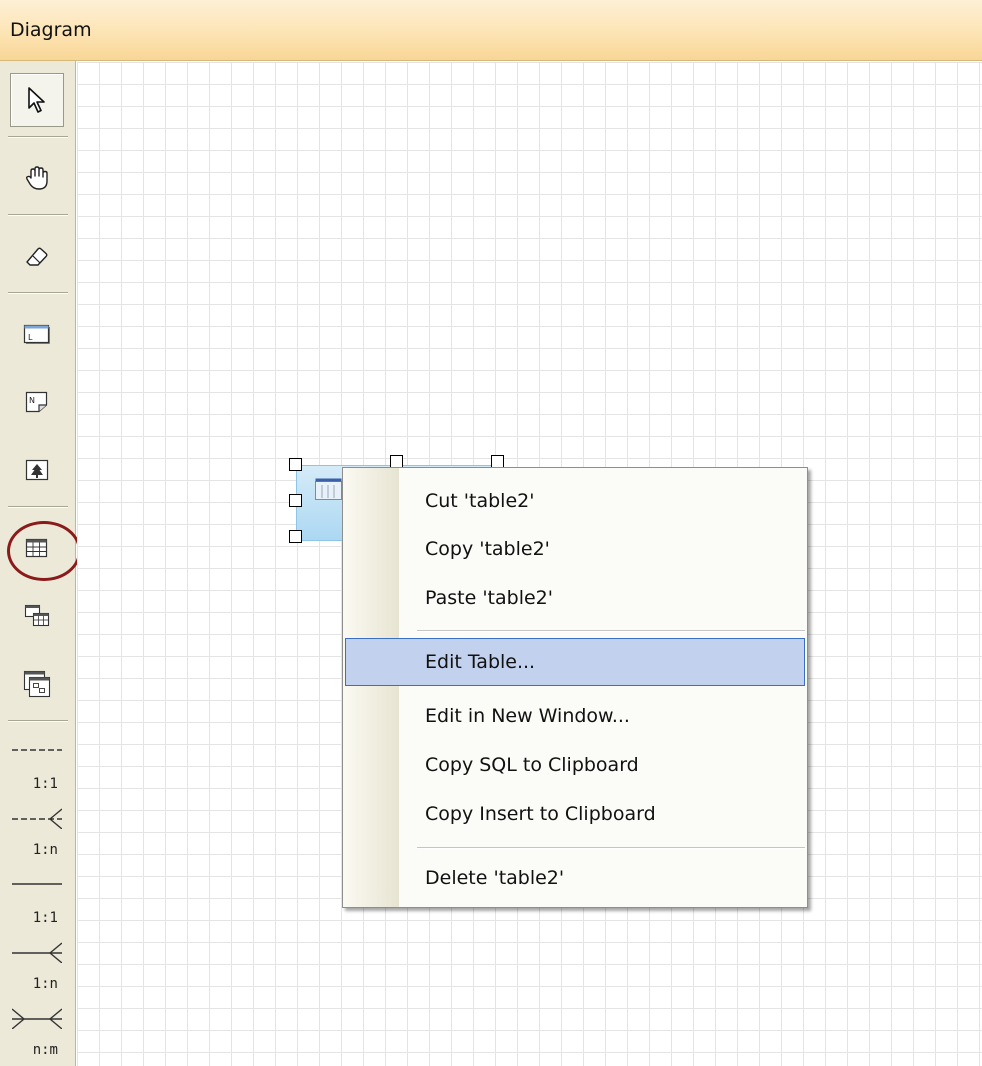  I want to click on dashed-line-icon, so click(37, 750).